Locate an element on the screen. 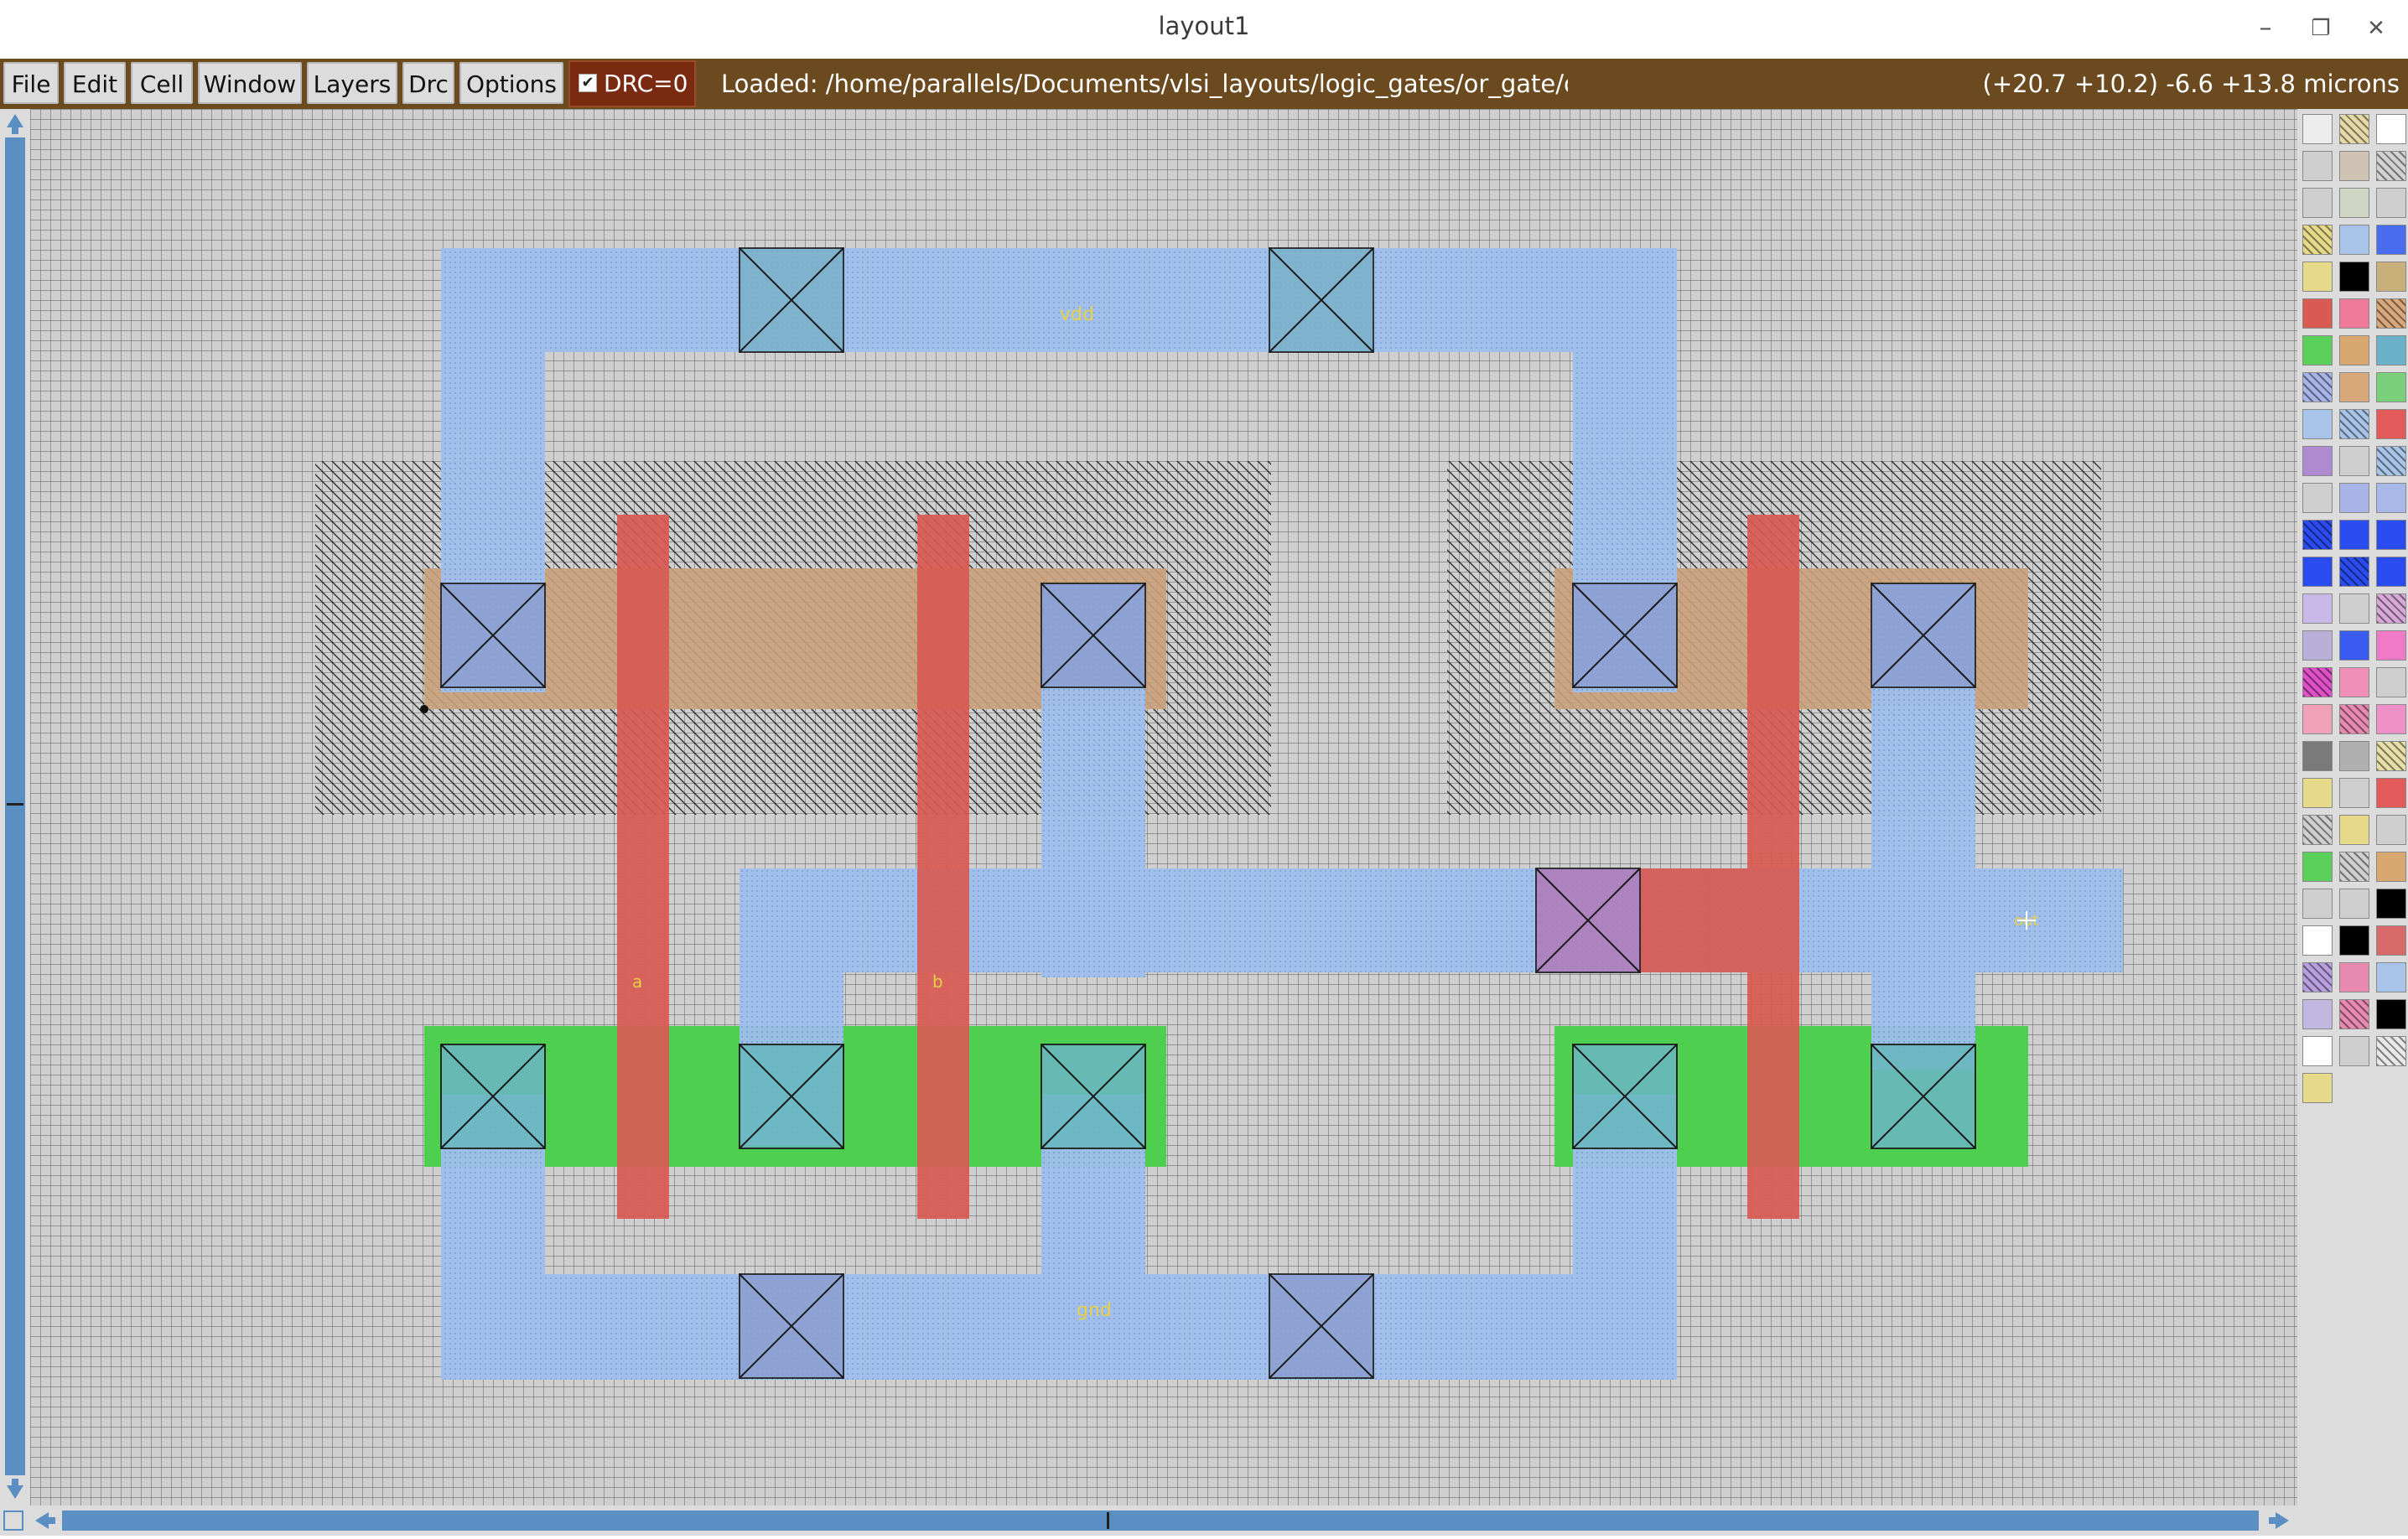  drc-checkbox-icon: ✔ is located at coordinates (588, 83).